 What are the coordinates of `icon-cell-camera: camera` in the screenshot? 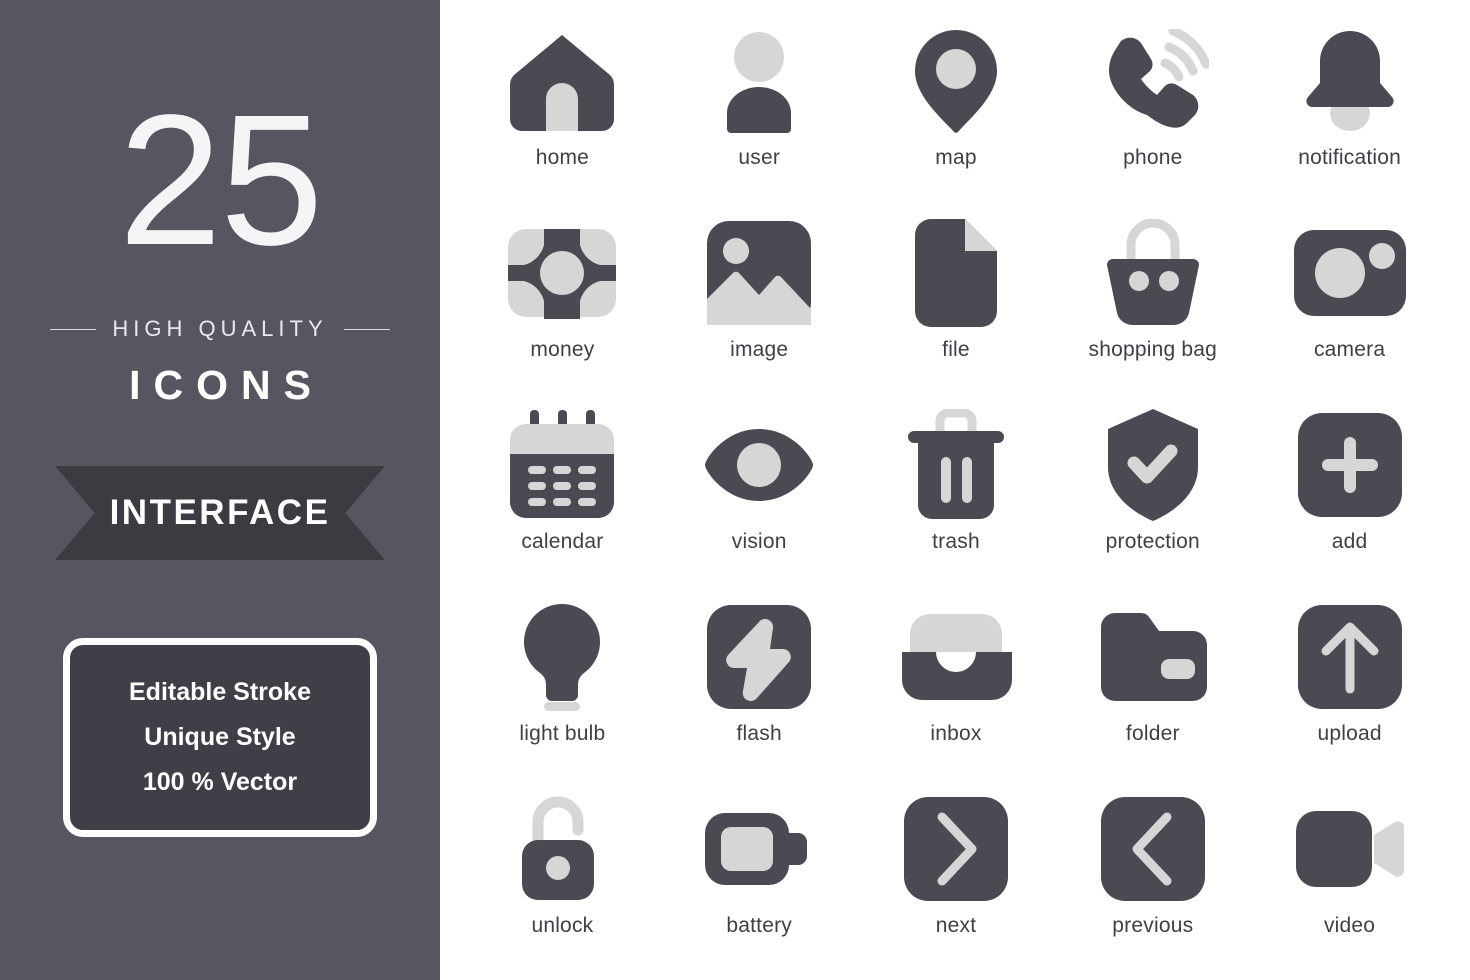 It's located at (1349, 298).